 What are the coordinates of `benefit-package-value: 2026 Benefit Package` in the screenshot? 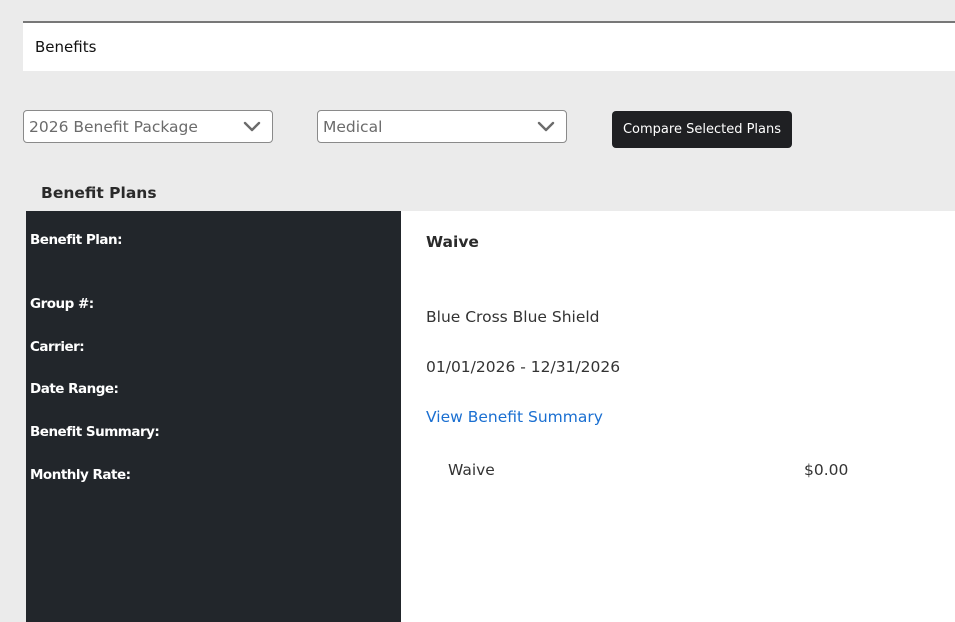 It's located at (113, 126).